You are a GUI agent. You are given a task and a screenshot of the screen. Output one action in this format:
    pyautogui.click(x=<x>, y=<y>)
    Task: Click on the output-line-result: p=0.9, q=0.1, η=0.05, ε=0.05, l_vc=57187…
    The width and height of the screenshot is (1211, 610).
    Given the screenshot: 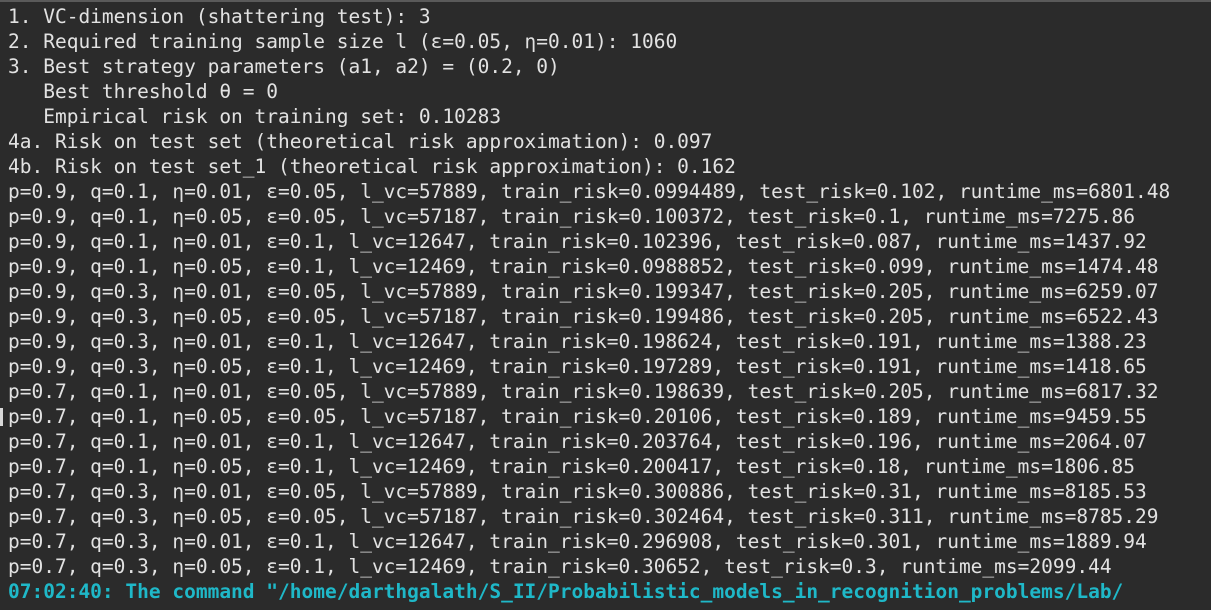 What is the action you would take?
    pyautogui.click(x=572, y=216)
    